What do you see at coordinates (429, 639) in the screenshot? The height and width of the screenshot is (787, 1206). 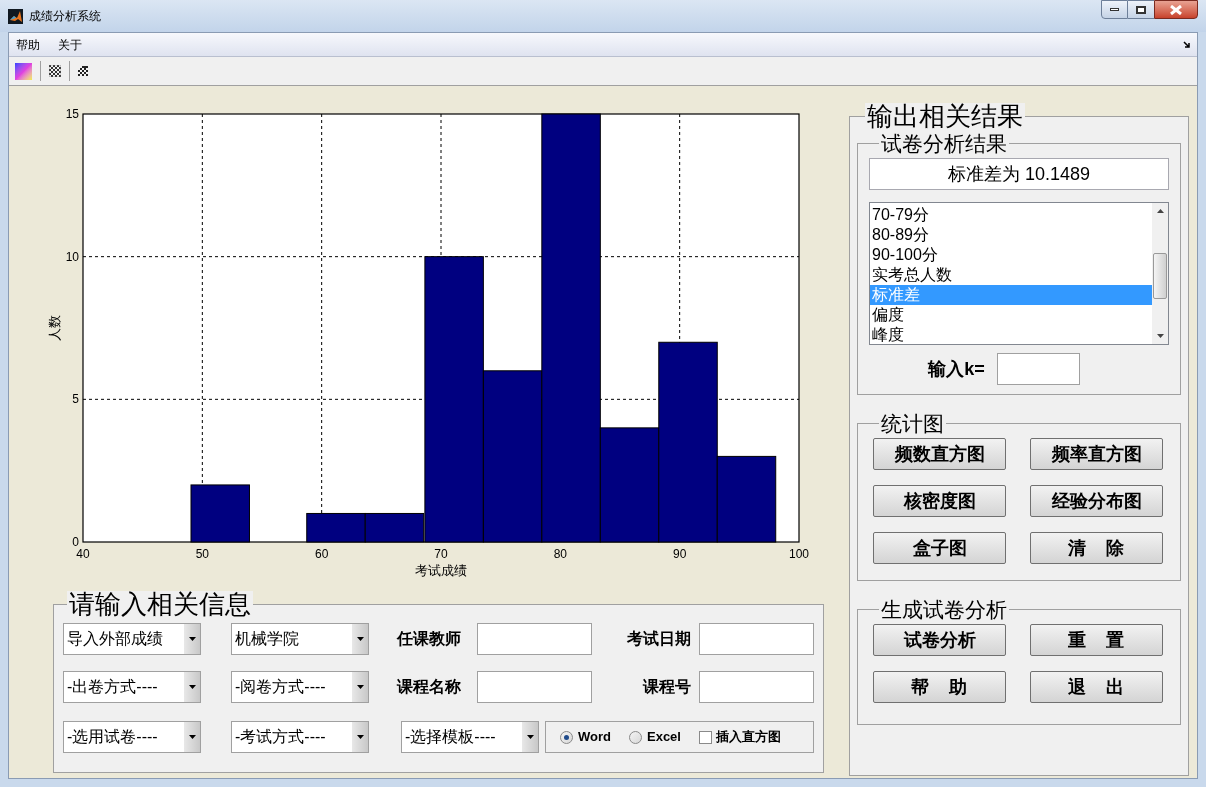 I see `field-label: 任课教师` at bounding box center [429, 639].